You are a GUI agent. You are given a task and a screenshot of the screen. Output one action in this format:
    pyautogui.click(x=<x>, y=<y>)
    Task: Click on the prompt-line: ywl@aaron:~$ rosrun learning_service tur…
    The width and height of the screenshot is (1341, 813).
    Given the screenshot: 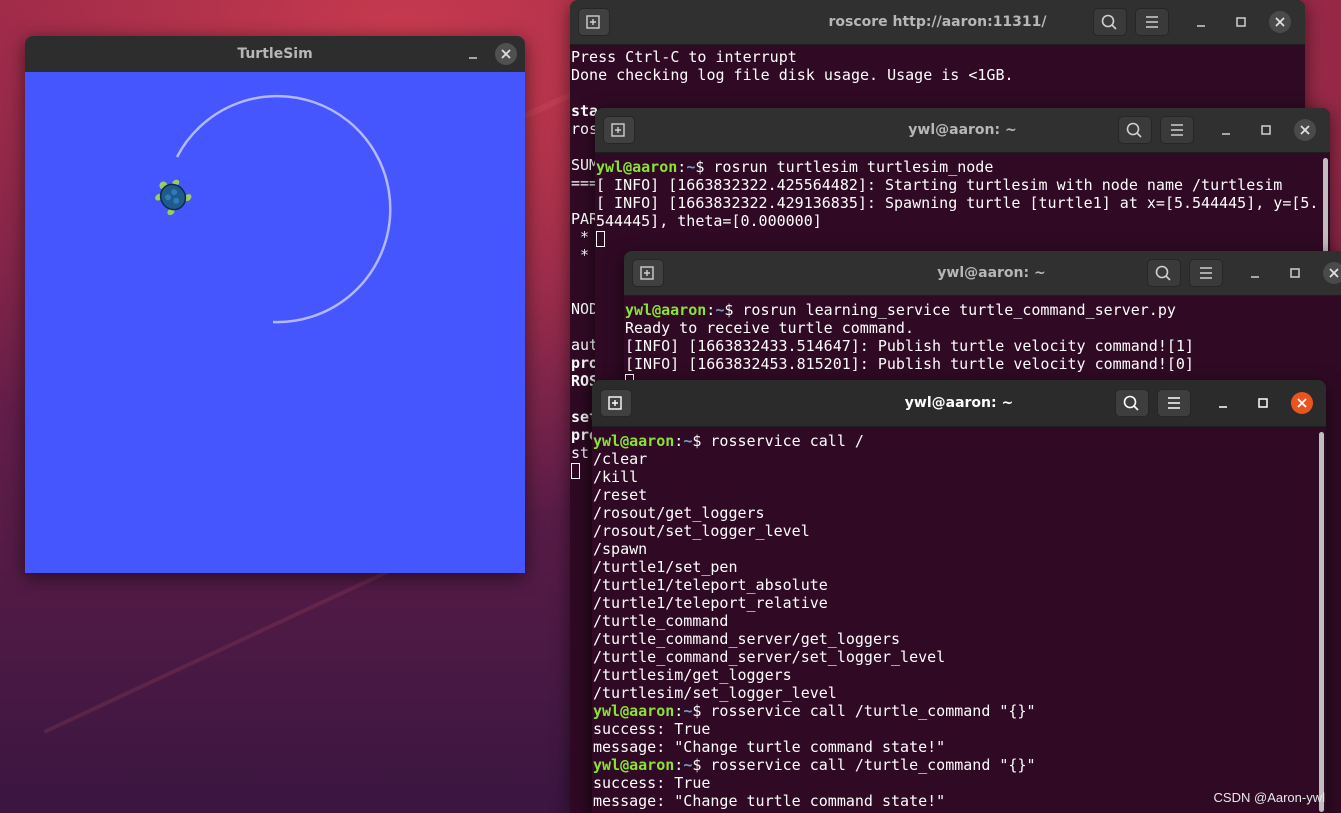 What is the action you would take?
    pyautogui.click(x=900, y=310)
    